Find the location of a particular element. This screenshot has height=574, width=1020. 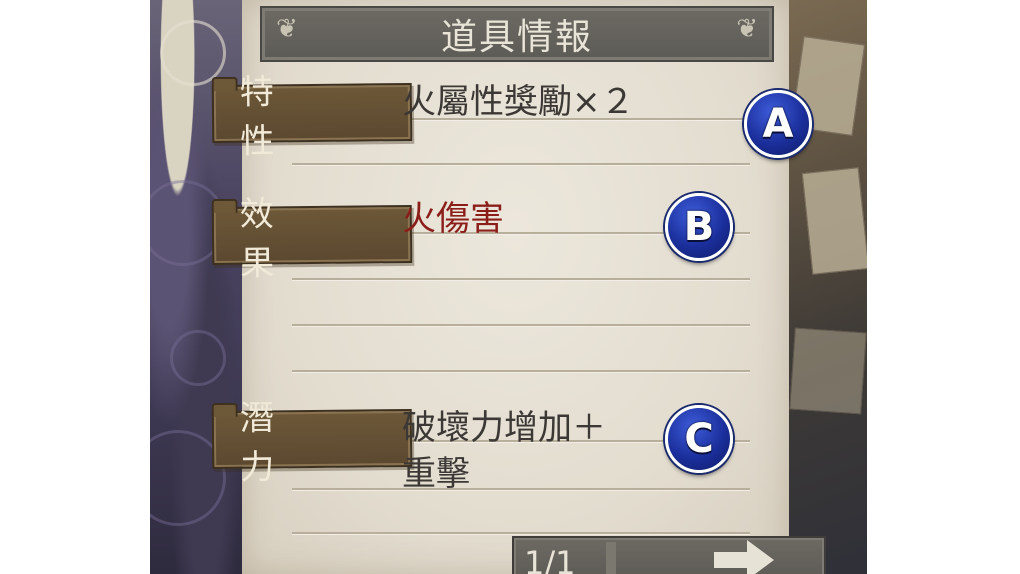

badge-c: C is located at coordinates (699, 439).